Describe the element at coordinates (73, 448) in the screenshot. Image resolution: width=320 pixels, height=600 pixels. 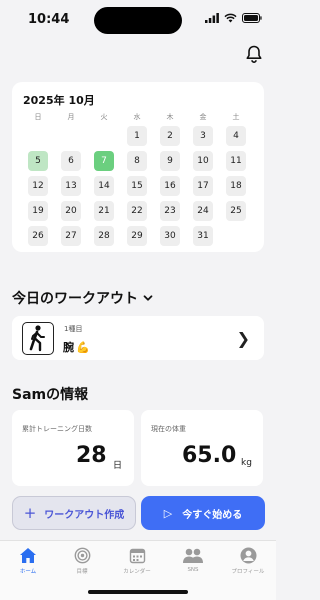
I see `training-days-card: 累計トレーニング日数 28 日` at that location.